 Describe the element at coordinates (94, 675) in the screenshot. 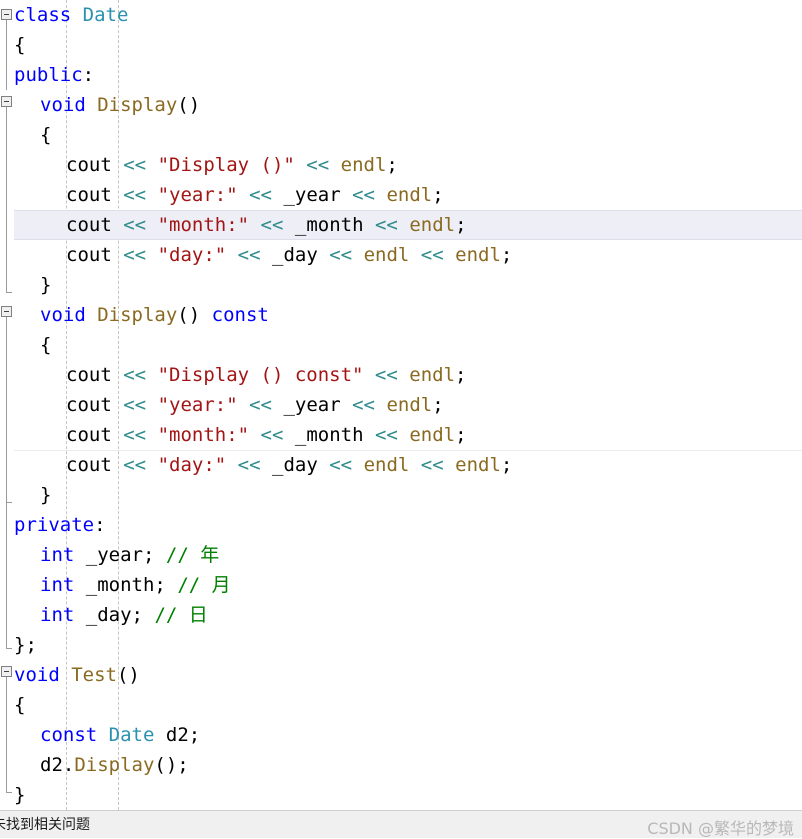

I see `code-token: Test` at that location.